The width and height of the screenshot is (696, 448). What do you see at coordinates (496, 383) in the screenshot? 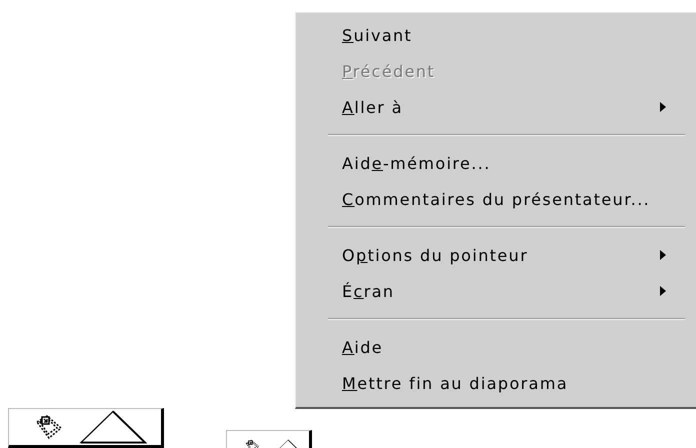
I see `menu-item: M ettre fin au diaporama` at bounding box center [496, 383].